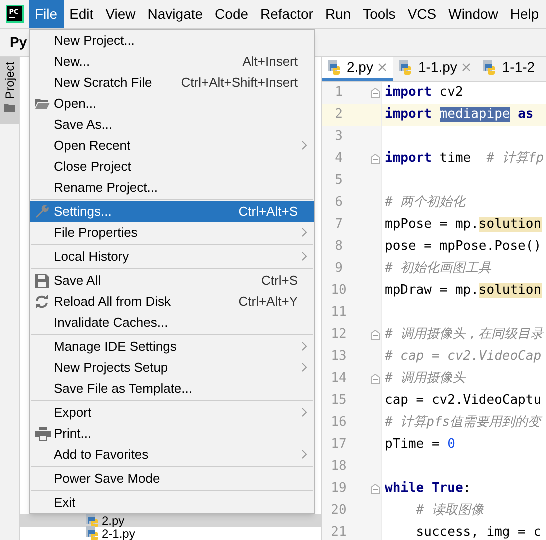  What do you see at coordinates (268, 211) in the screenshot?
I see `shortcut-label: Ctrl+Alt+S` at bounding box center [268, 211].